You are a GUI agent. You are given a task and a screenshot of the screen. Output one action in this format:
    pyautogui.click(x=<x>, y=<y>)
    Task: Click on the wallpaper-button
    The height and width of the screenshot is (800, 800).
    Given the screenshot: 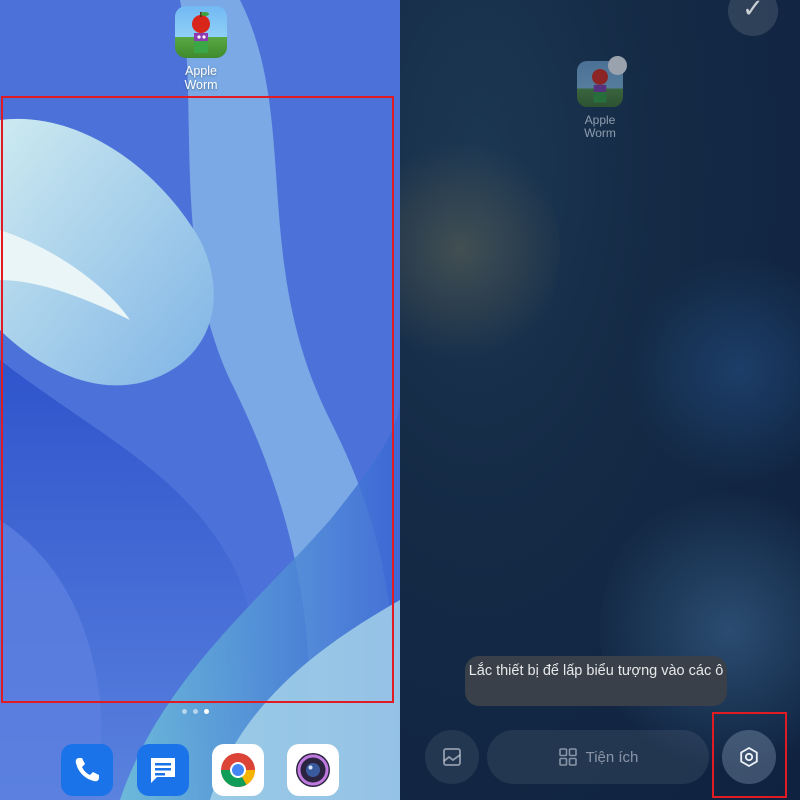 What is the action you would take?
    pyautogui.click(x=452, y=757)
    